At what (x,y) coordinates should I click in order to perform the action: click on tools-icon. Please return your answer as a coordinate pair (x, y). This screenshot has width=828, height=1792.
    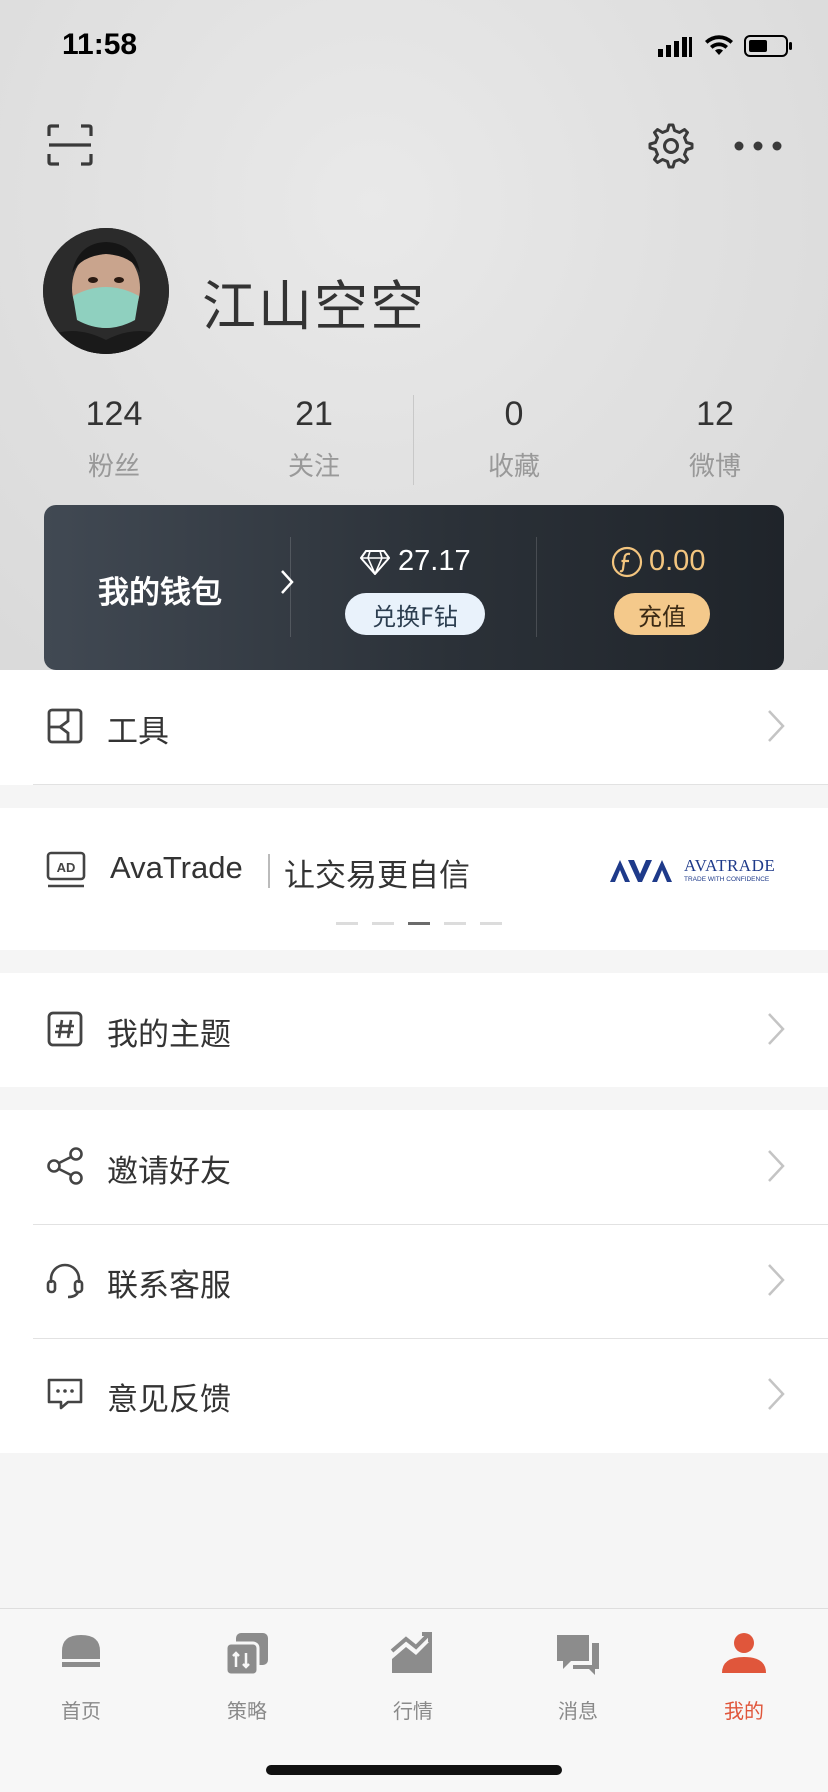
    Looking at the image, I should click on (65, 726).